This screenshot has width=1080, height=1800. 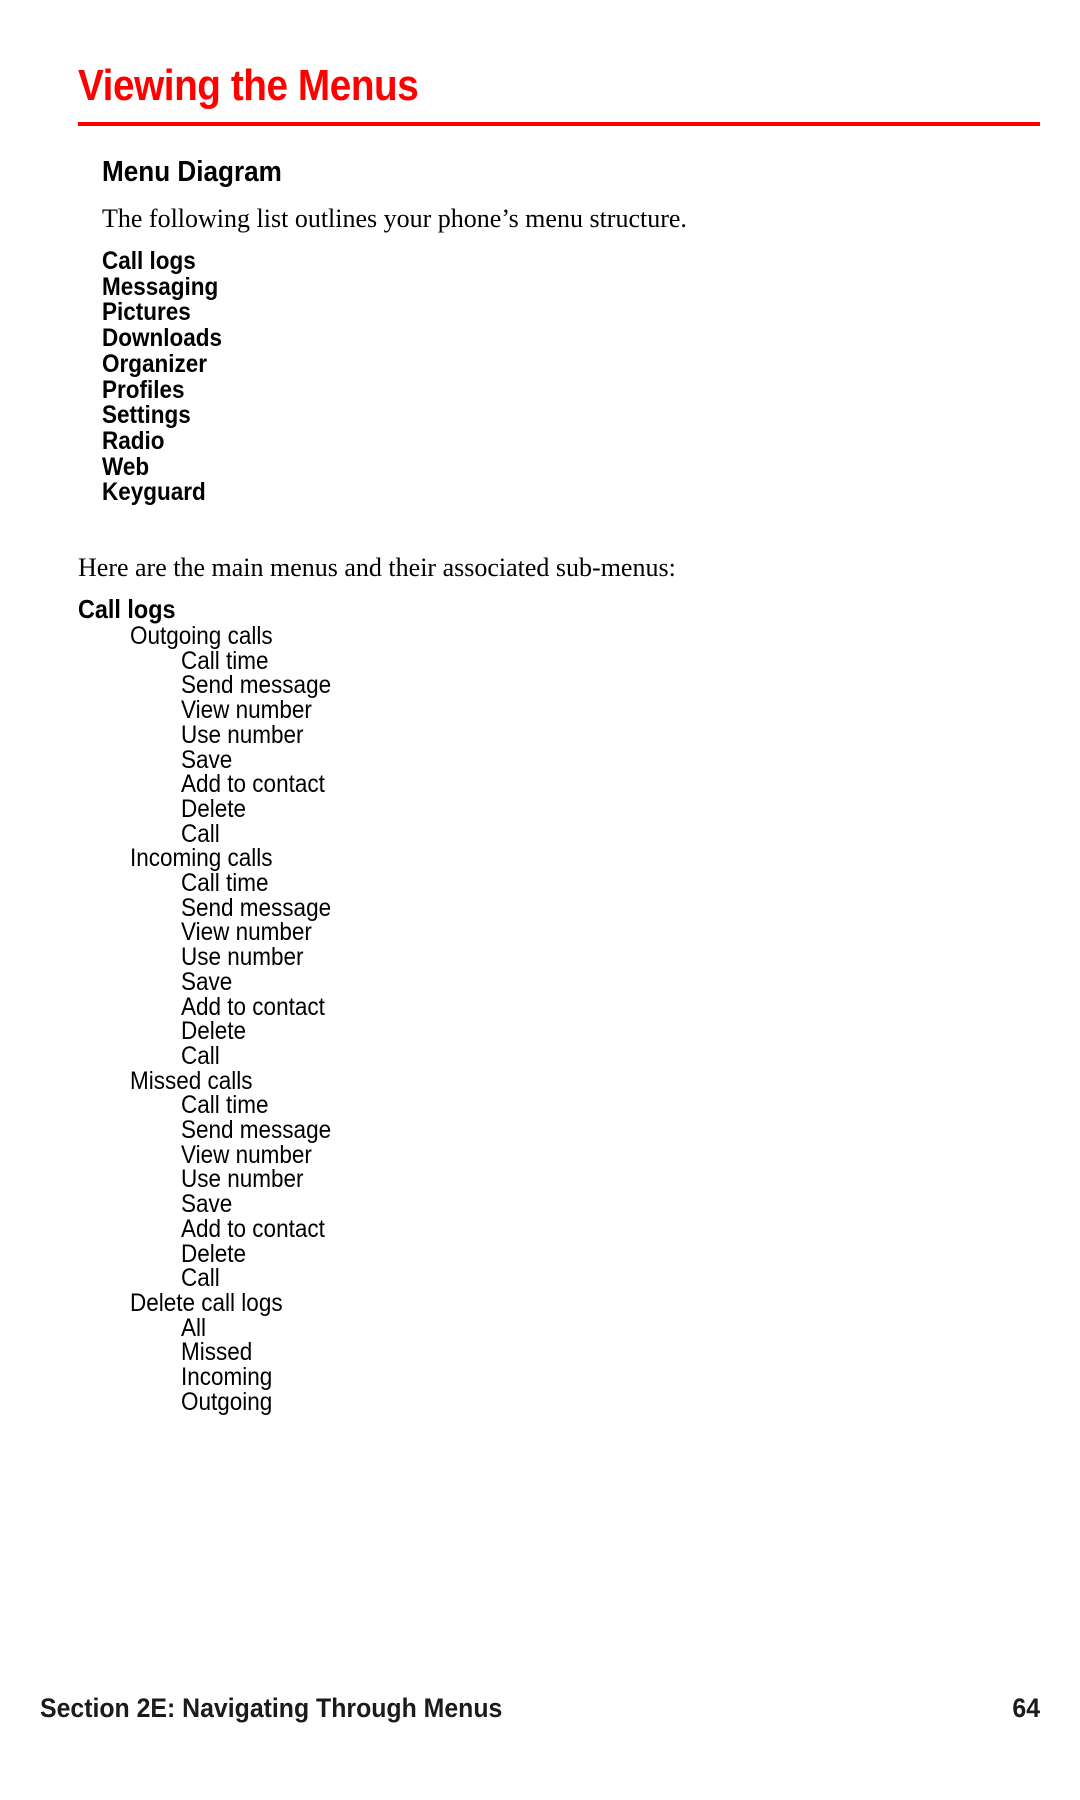 What do you see at coordinates (540, 858) in the screenshot?
I see `tree-menu-item: Incoming calls` at bounding box center [540, 858].